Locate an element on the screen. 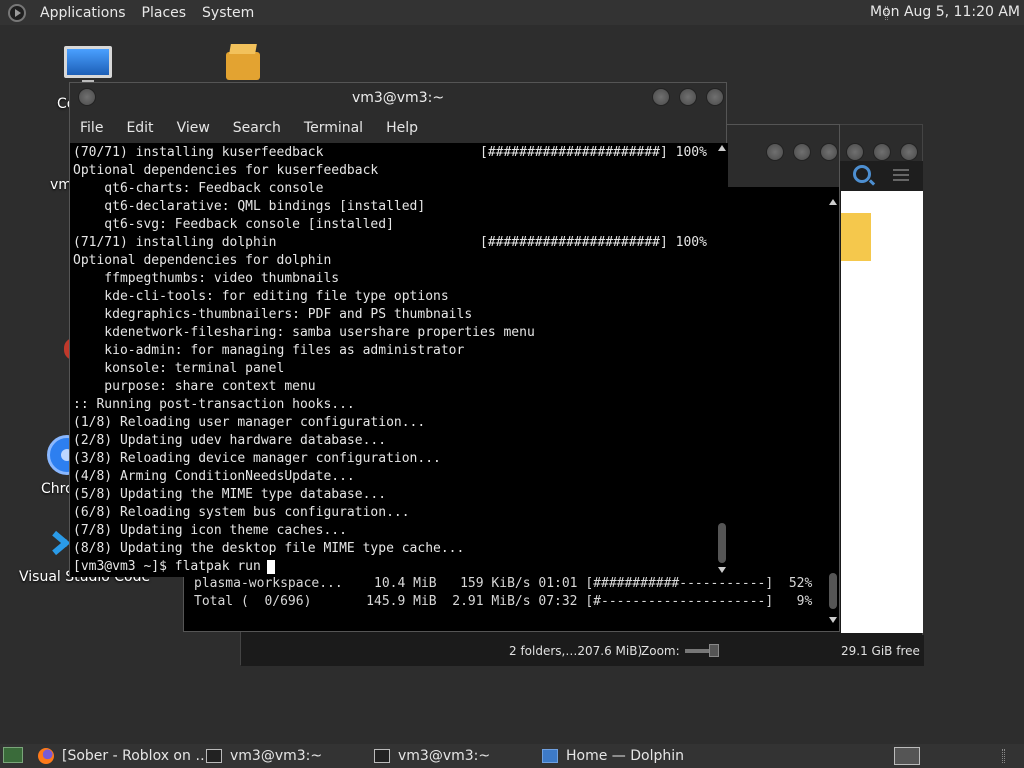  firefox-icon is located at coordinates (46, 756).